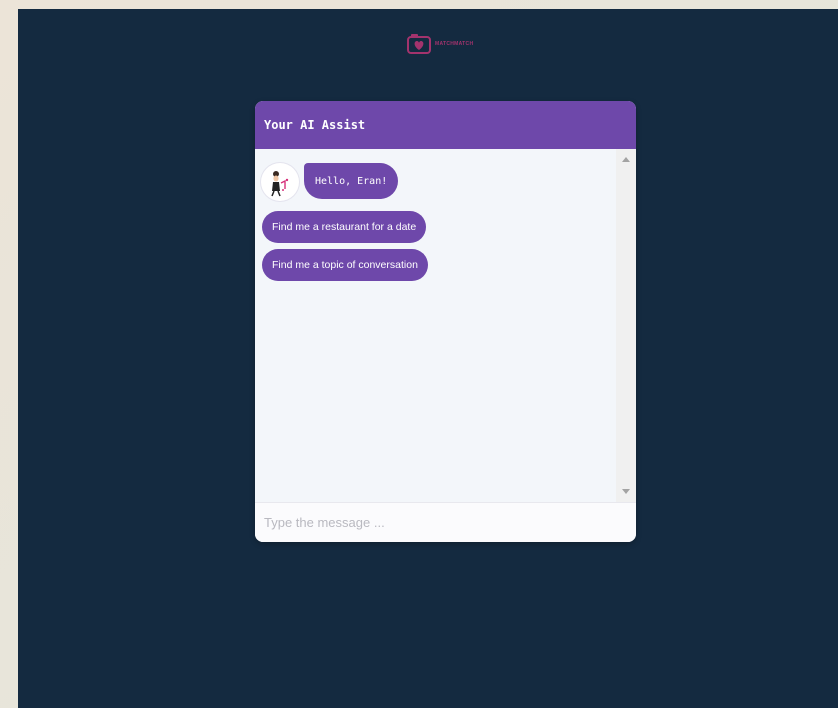 This screenshot has width=838, height=708. I want to click on assistant-avatar, so click(280, 182).